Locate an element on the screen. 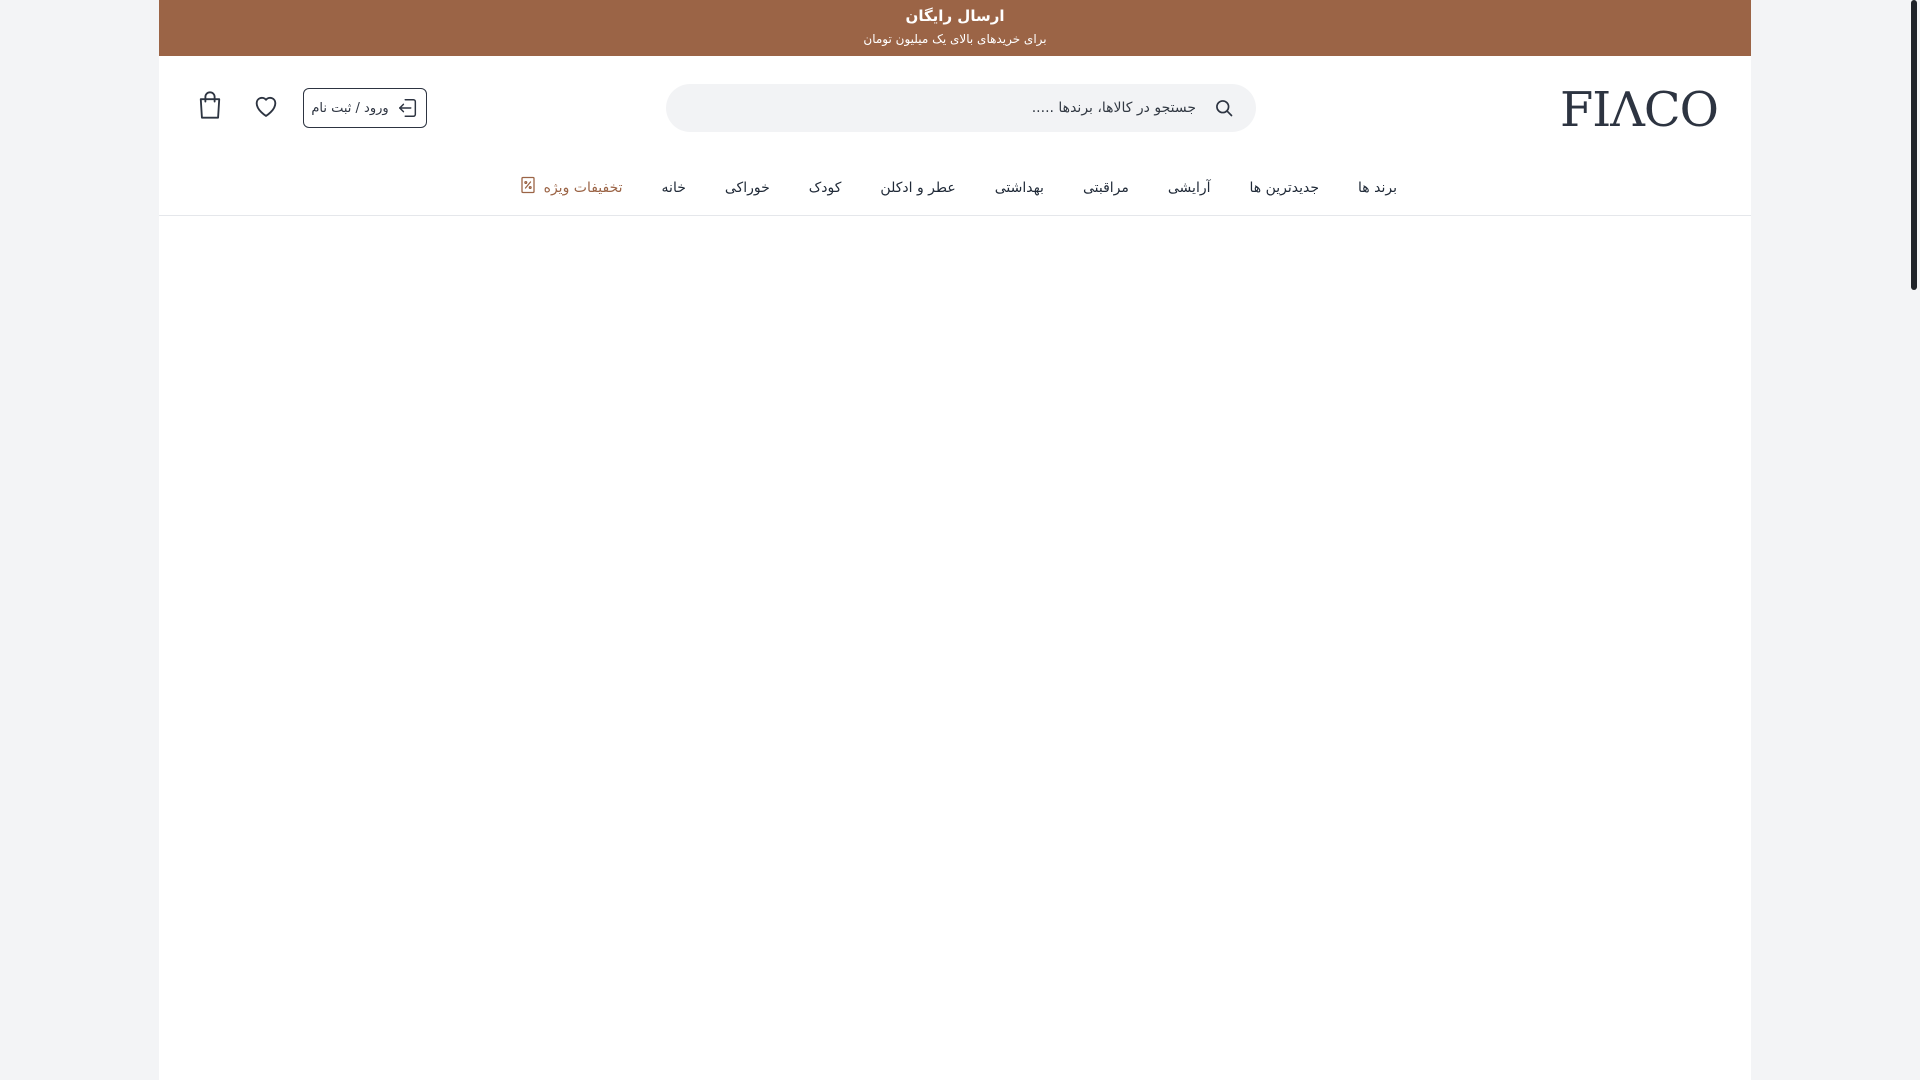 The image size is (1920, 1080). nav-item-kids: کودک is located at coordinates (825, 188).